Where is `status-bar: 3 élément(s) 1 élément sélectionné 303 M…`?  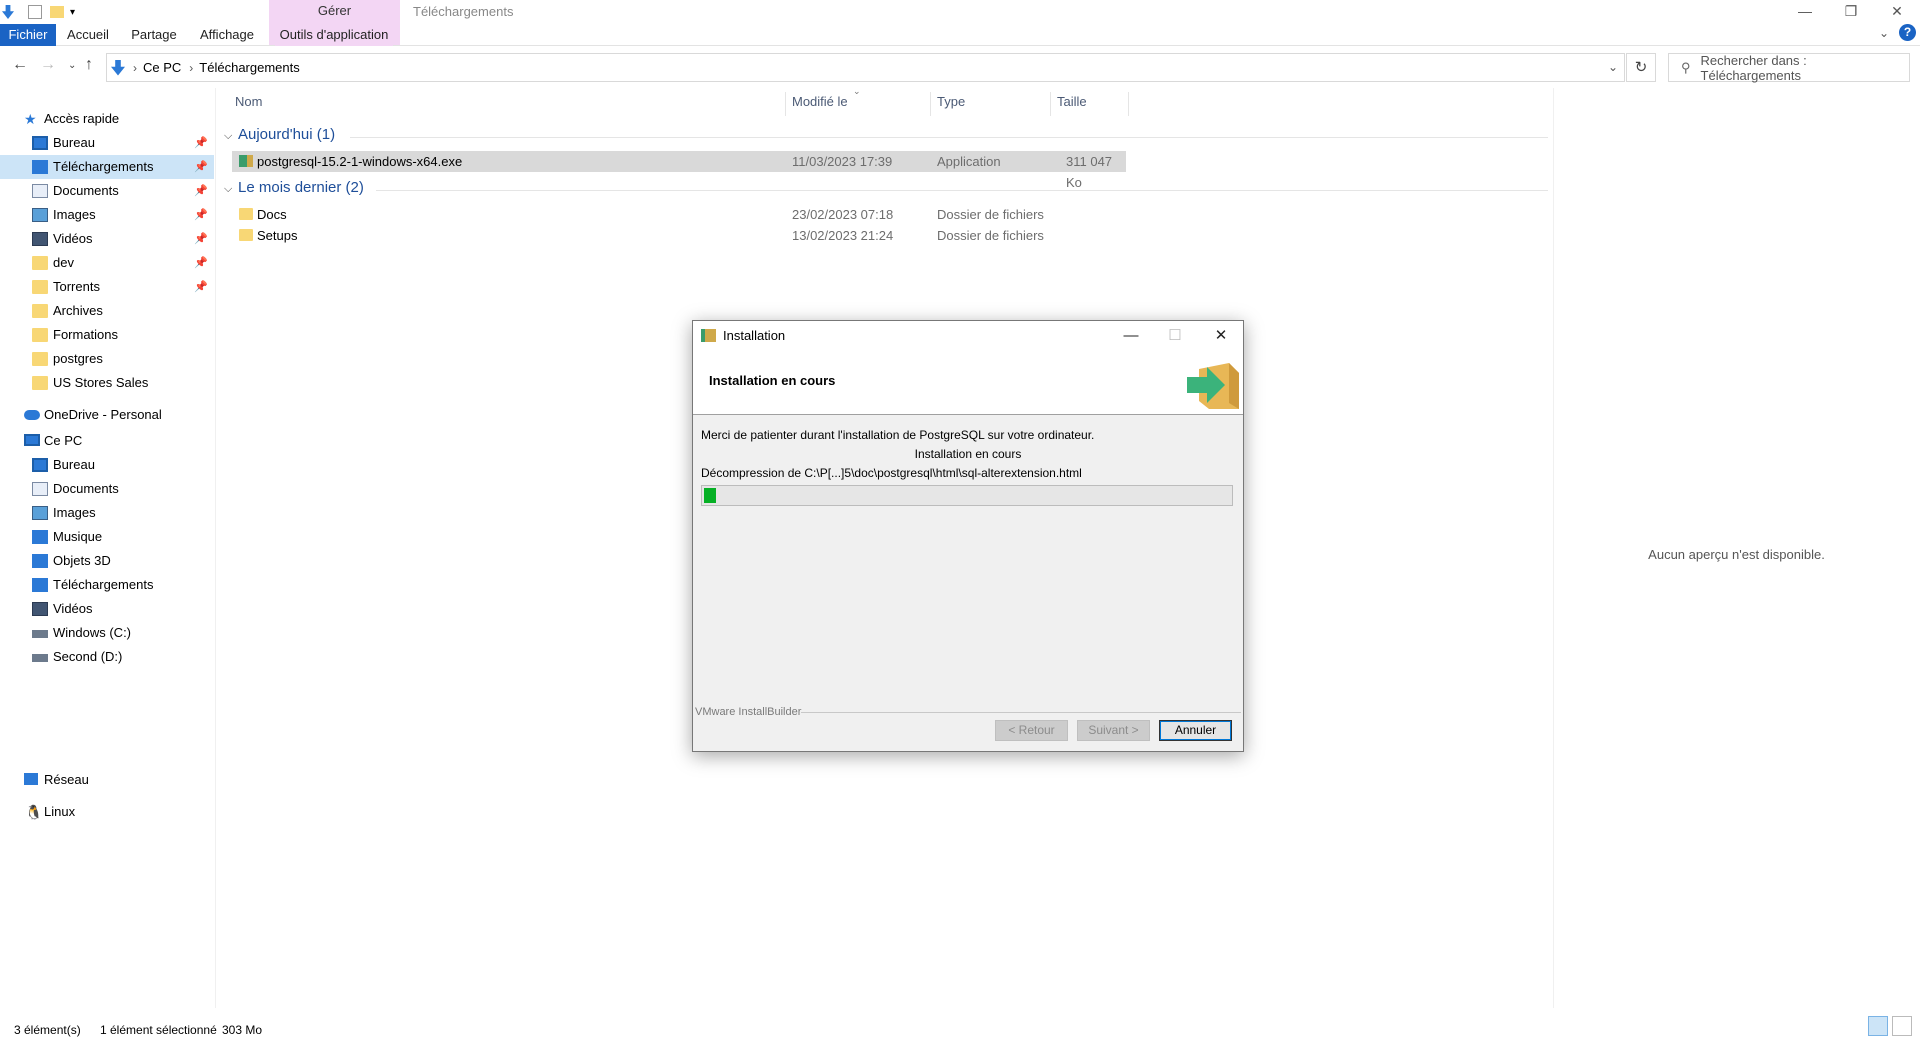 status-bar: 3 élément(s) 1 élément sélectionné 303 M… is located at coordinates (960, 1030).